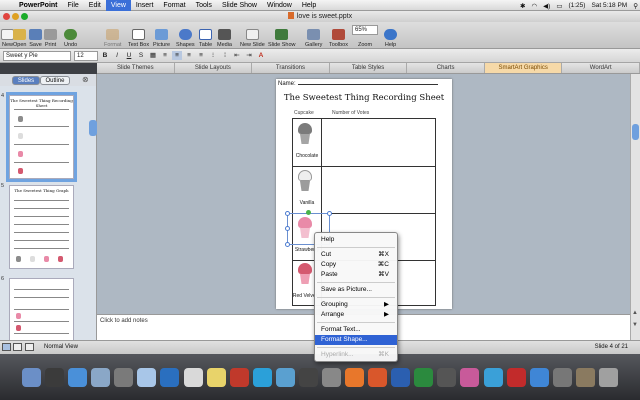 The width and height of the screenshot is (640, 400). I want to click on tab-slide-themes: Slide Themes, so click(136, 68).